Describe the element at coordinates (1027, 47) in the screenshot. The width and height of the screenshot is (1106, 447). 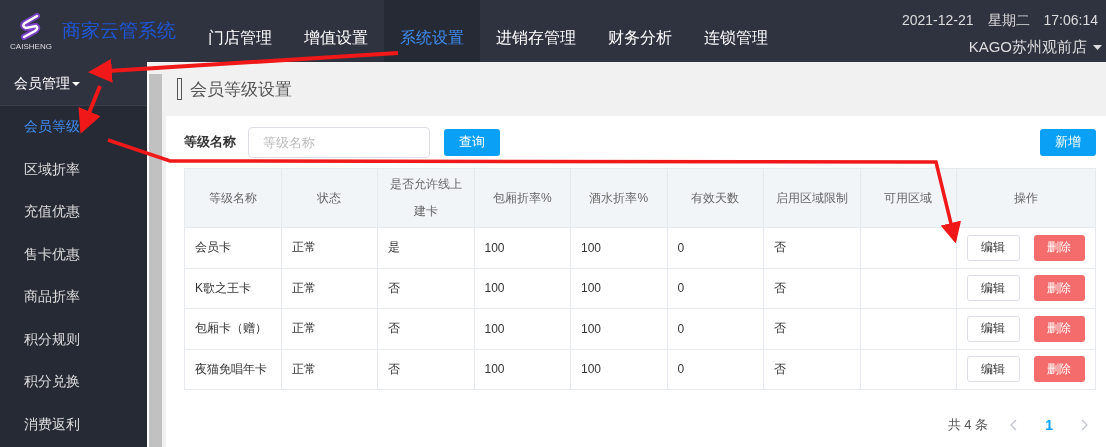
I see `store-name: KAGO苏州观前店` at that location.